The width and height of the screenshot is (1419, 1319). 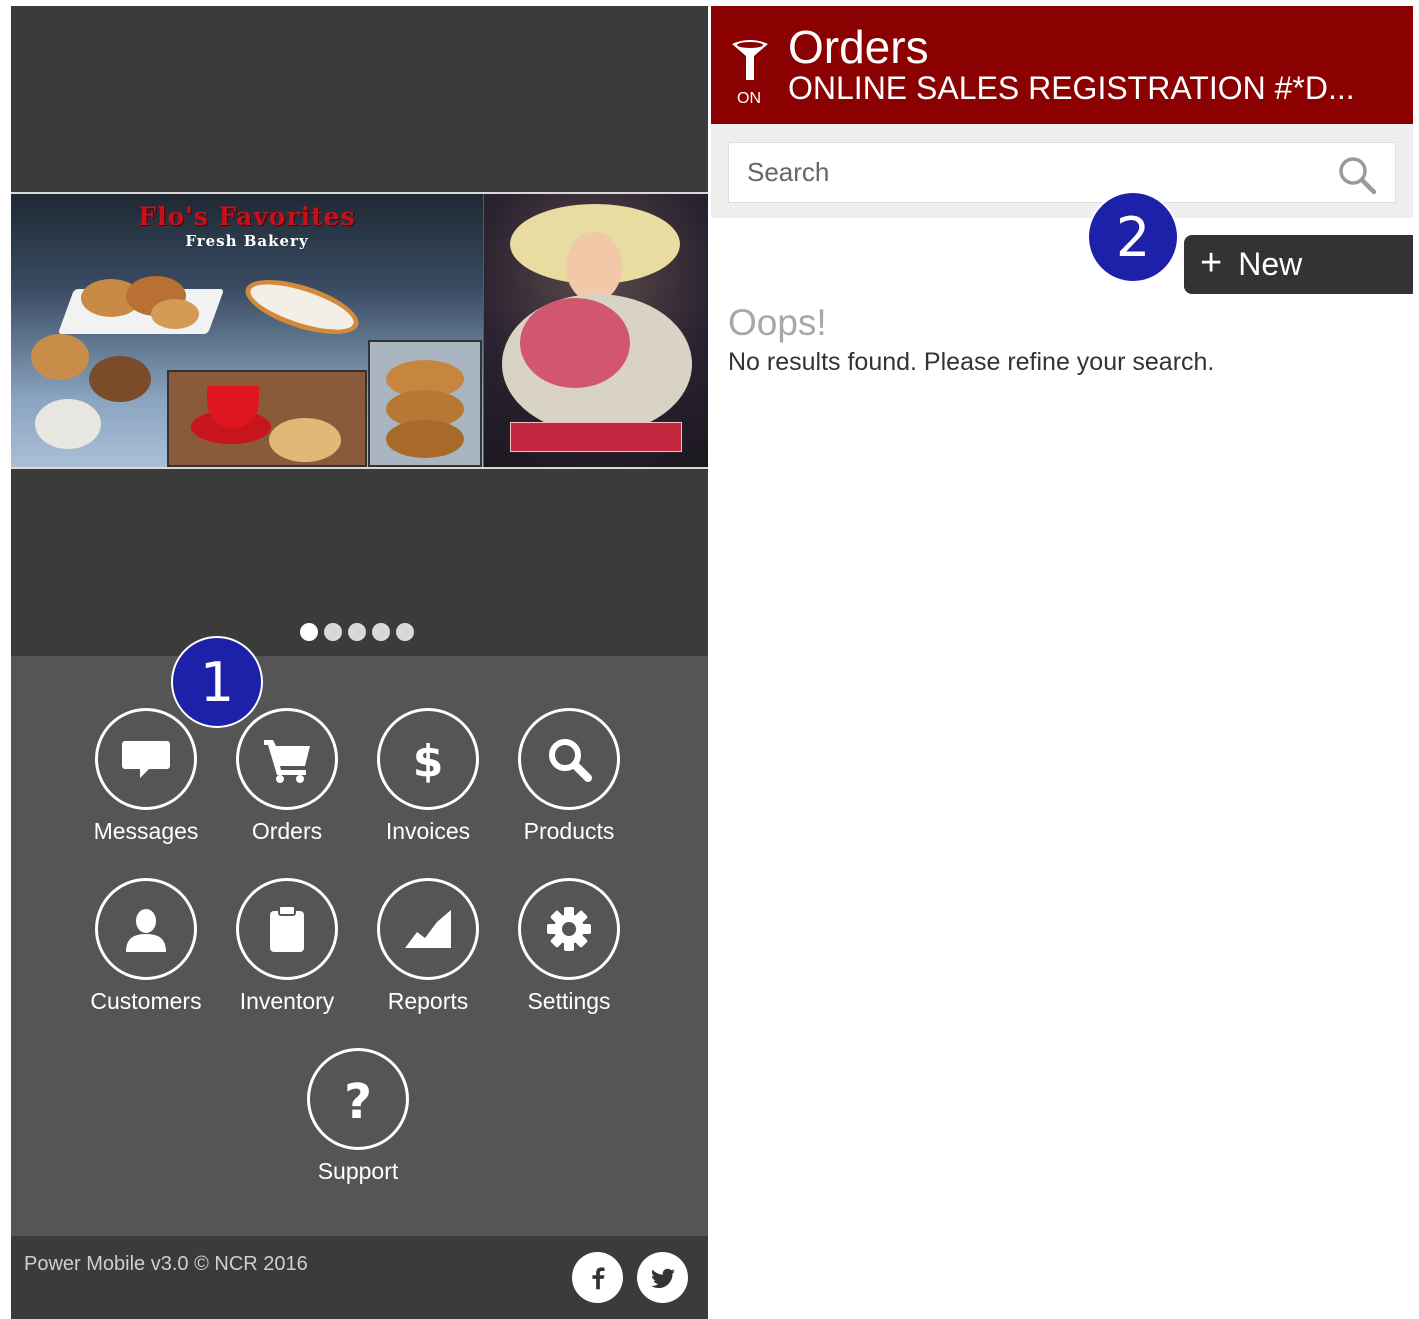 I want to click on menu-tile-products: Products, so click(x=569, y=776).